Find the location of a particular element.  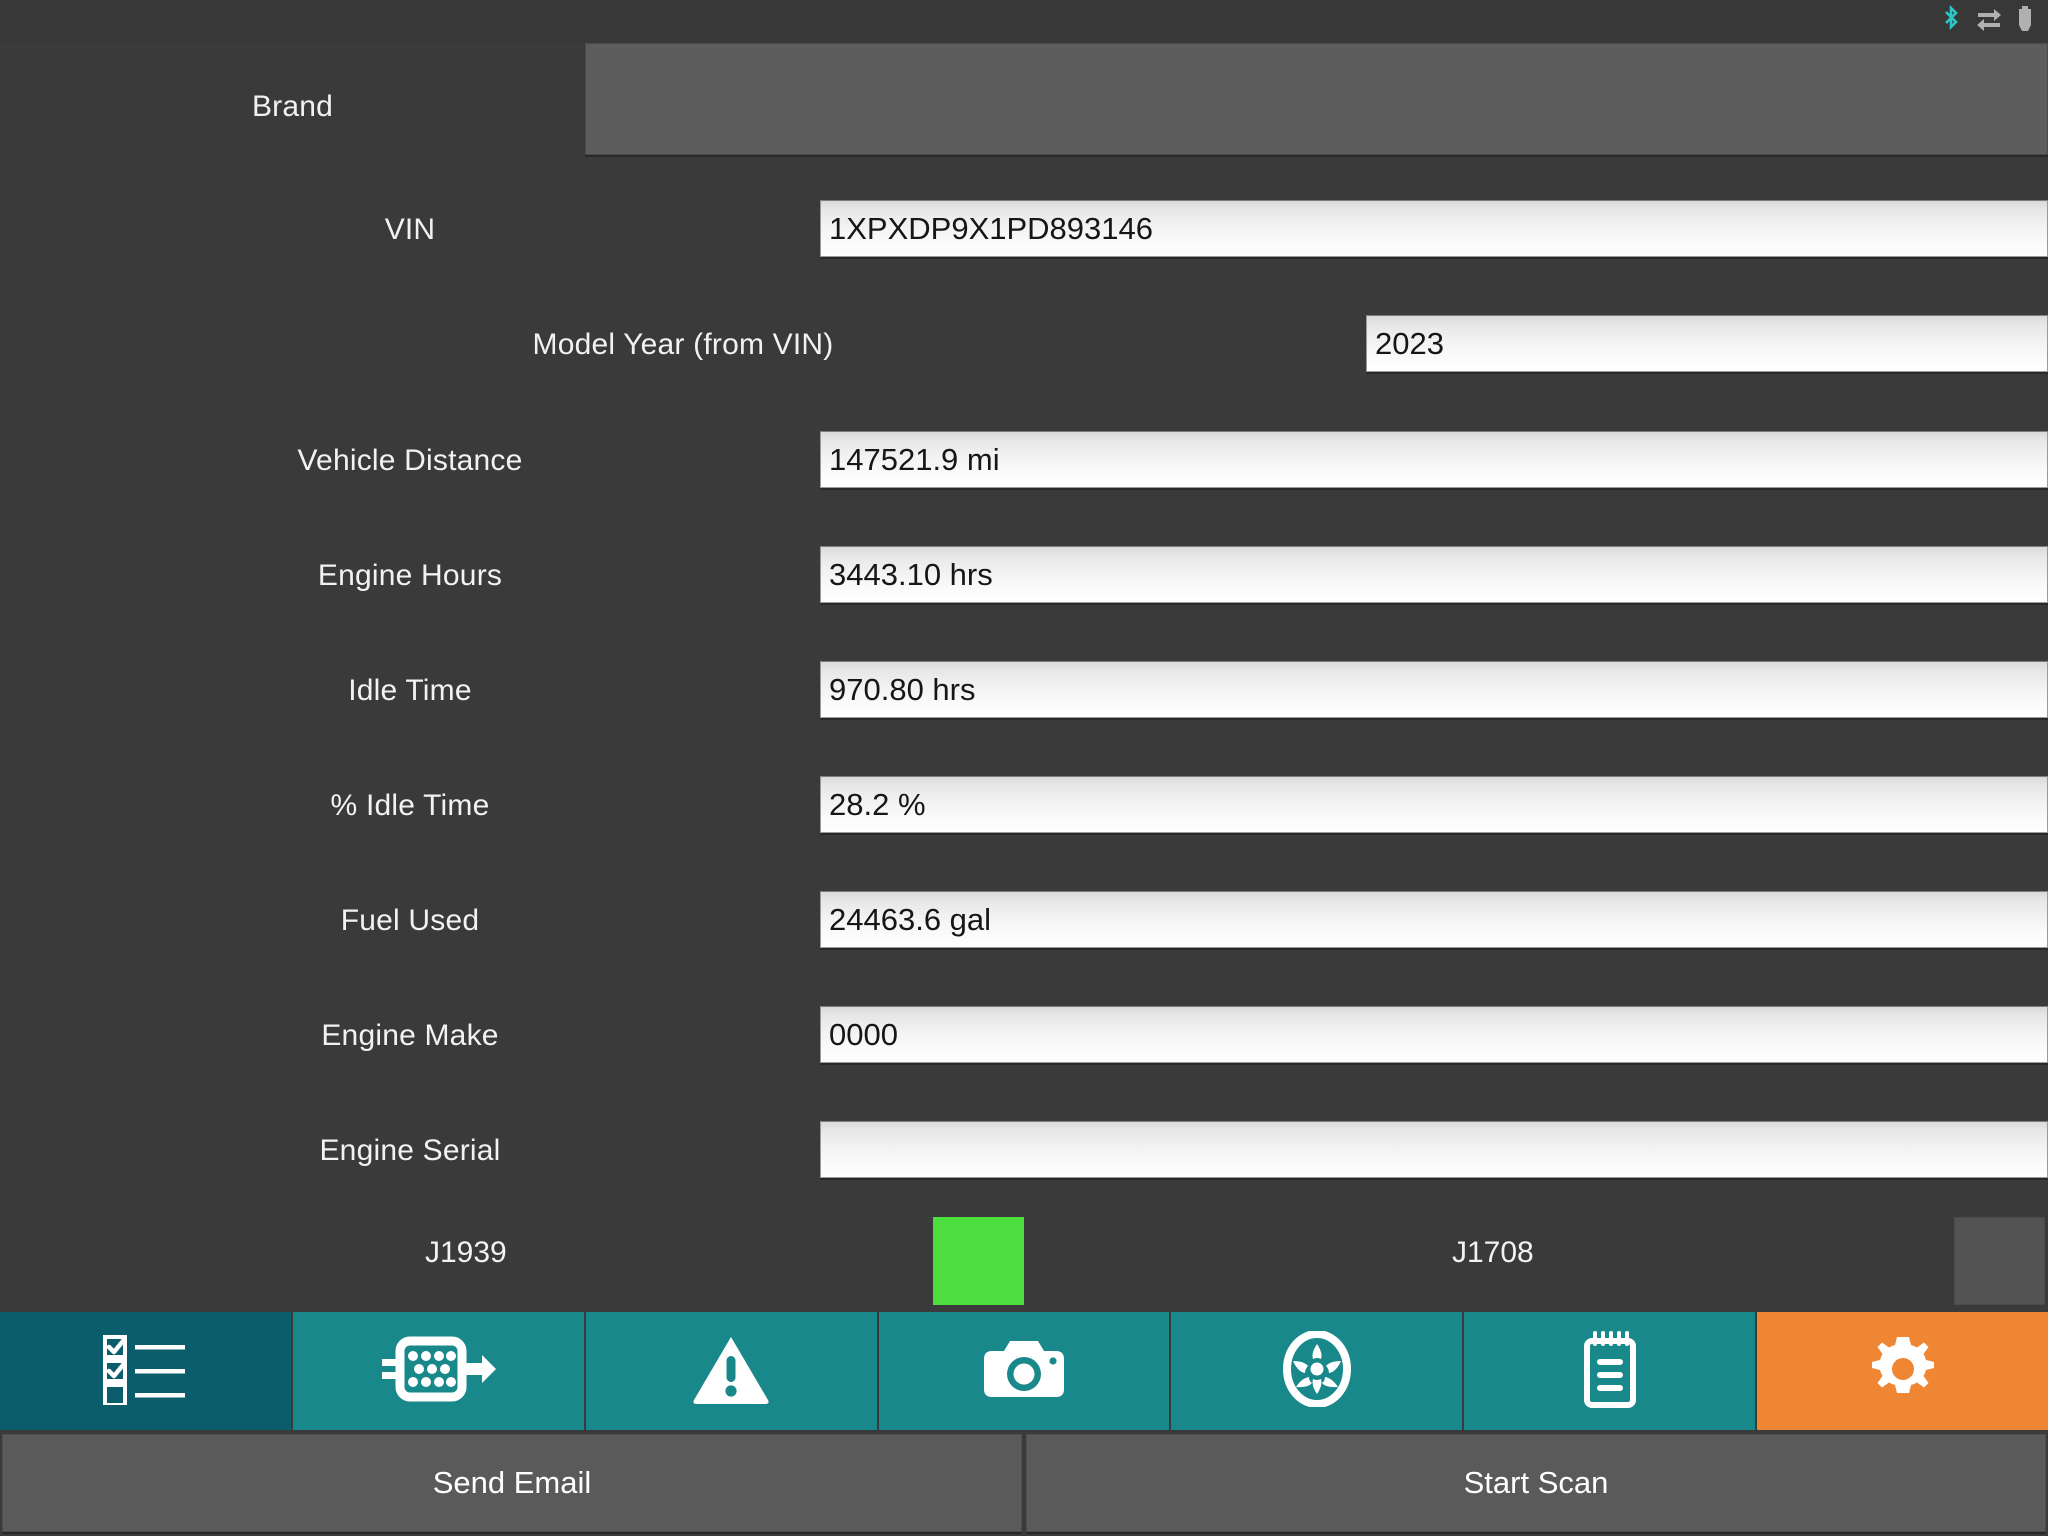

data-transfer-icon is located at coordinates (1989, 21).